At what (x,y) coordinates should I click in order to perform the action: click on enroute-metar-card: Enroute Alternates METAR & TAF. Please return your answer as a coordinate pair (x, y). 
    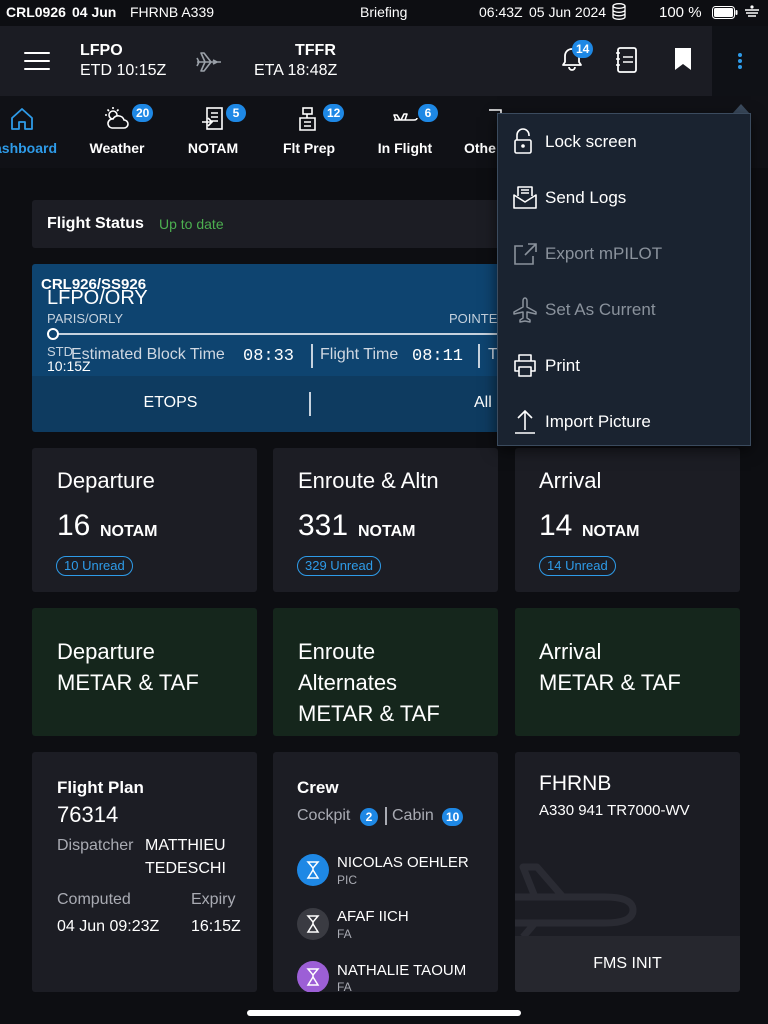
    Looking at the image, I should click on (385, 672).